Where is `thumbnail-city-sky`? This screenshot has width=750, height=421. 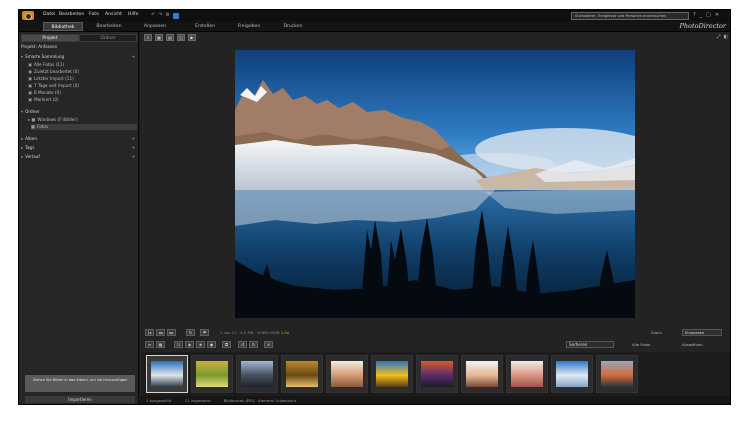
thumbnail-city-sky is located at coordinates (257, 374).